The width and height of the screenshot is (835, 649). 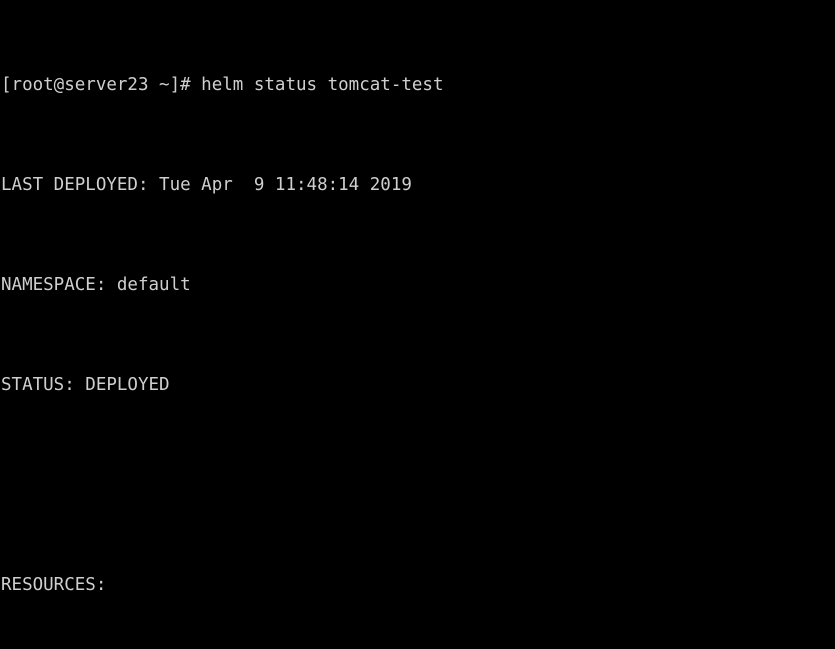 What do you see at coordinates (85, 385) in the screenshot?
I see `status-line: STATUS: DEPLOYED` at bounding box center [85, 385].